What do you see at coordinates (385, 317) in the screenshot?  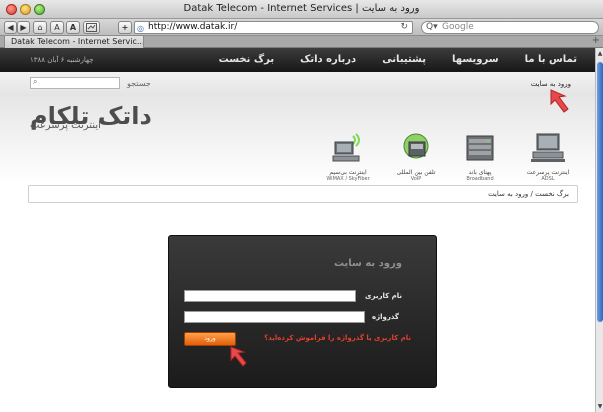 I see `password-label: گذرواژه` at bounding box center [385, 317].